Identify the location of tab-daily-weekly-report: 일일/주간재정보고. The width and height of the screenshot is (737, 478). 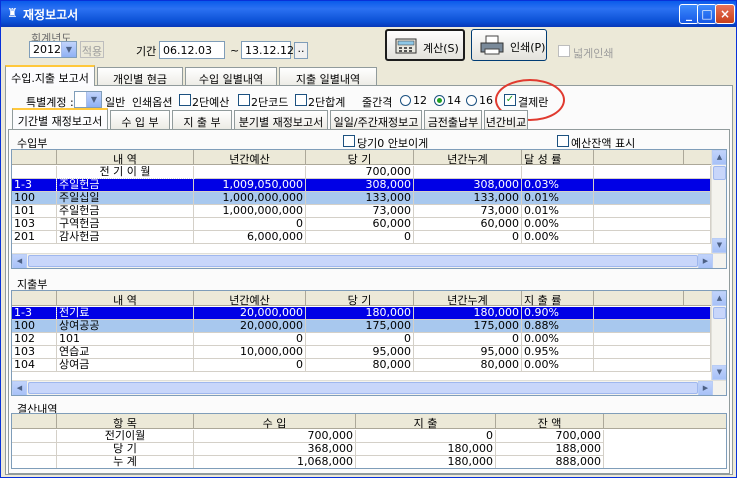
(376, 119).